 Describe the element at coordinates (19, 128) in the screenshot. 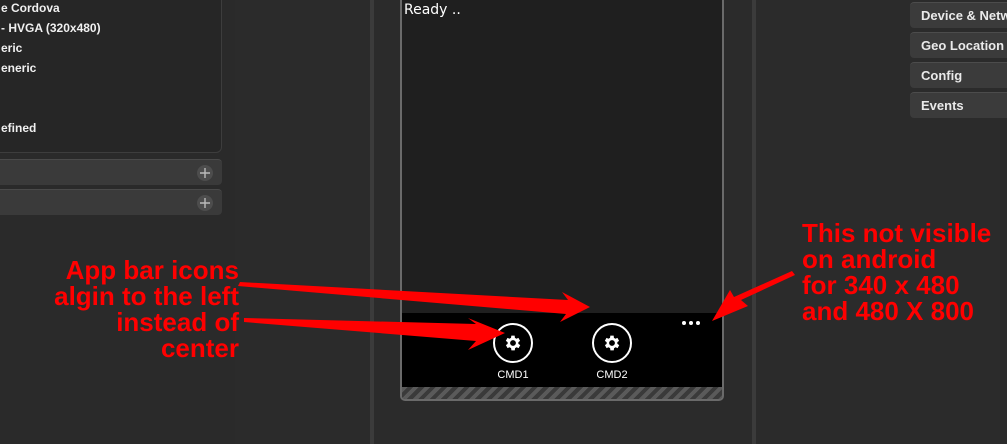

I see `info-line-5: efined` at that location.